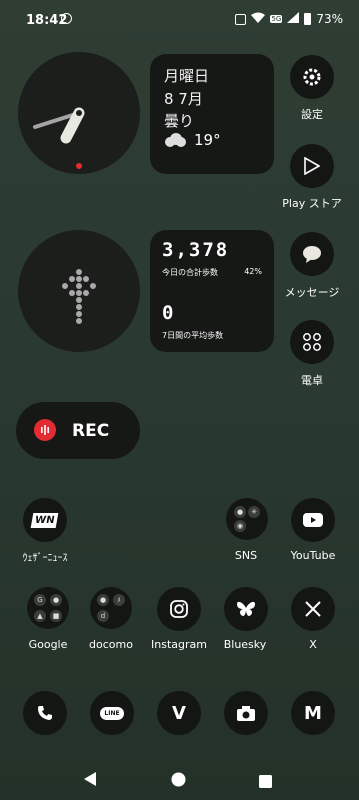  What do you see at coordinates (258, 19) in the screenshot?
I see `wifi-icon` at bounding box center [258, 19].